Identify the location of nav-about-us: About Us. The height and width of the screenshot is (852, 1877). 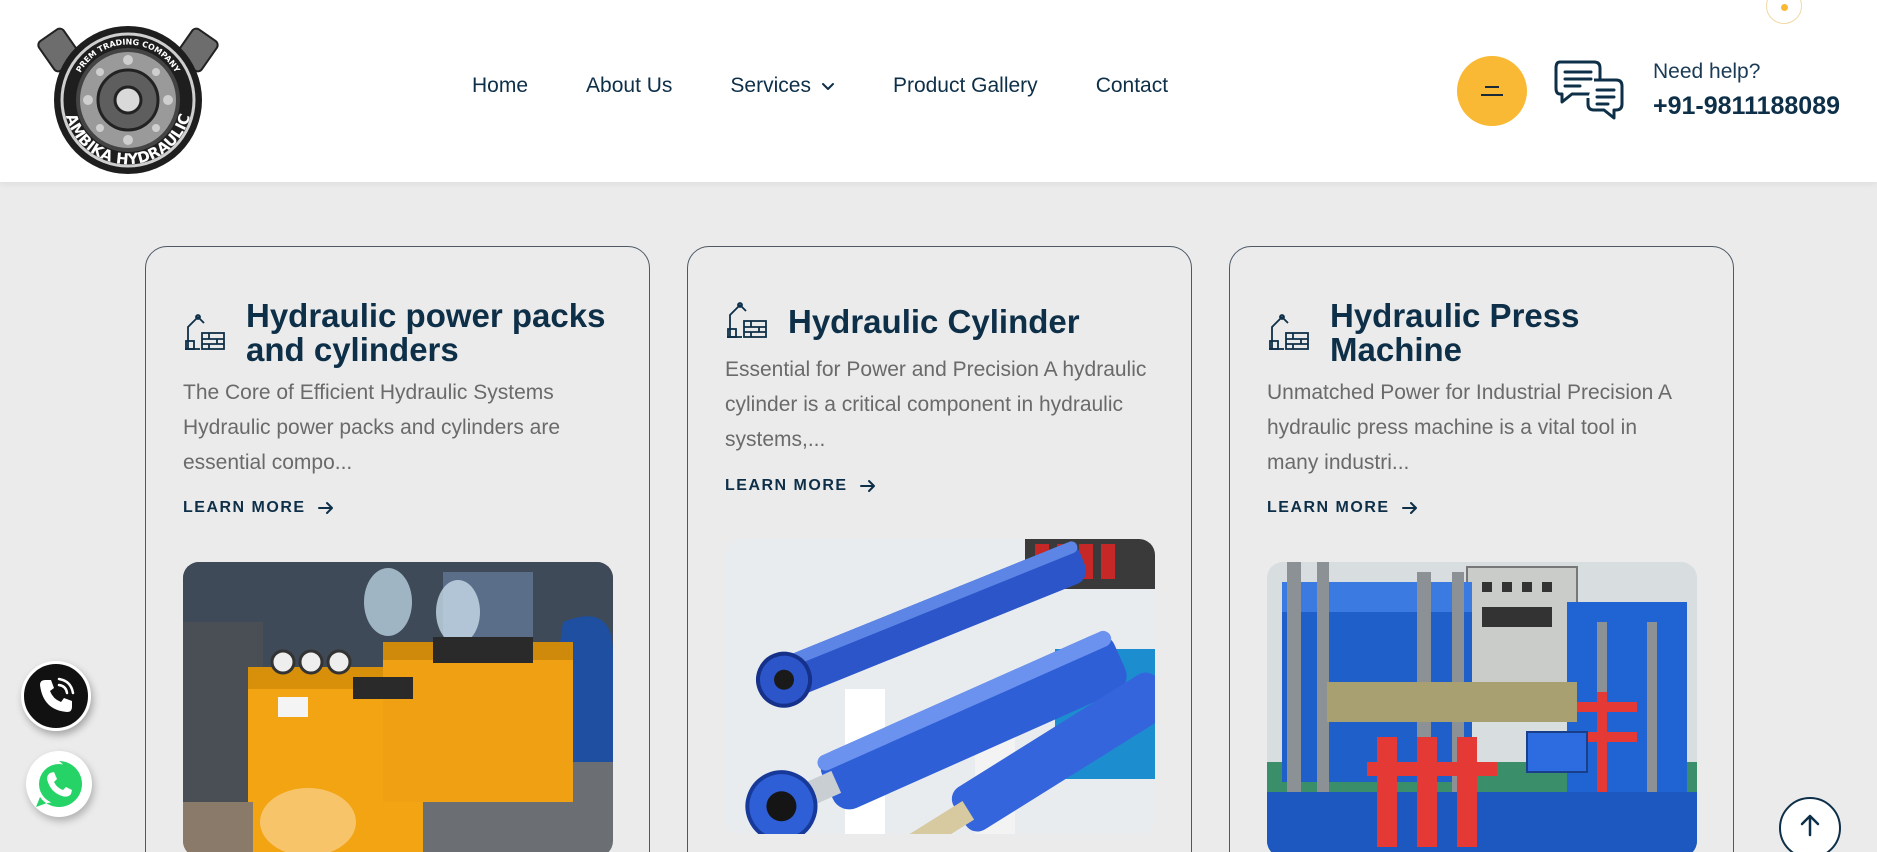
(629, 86).